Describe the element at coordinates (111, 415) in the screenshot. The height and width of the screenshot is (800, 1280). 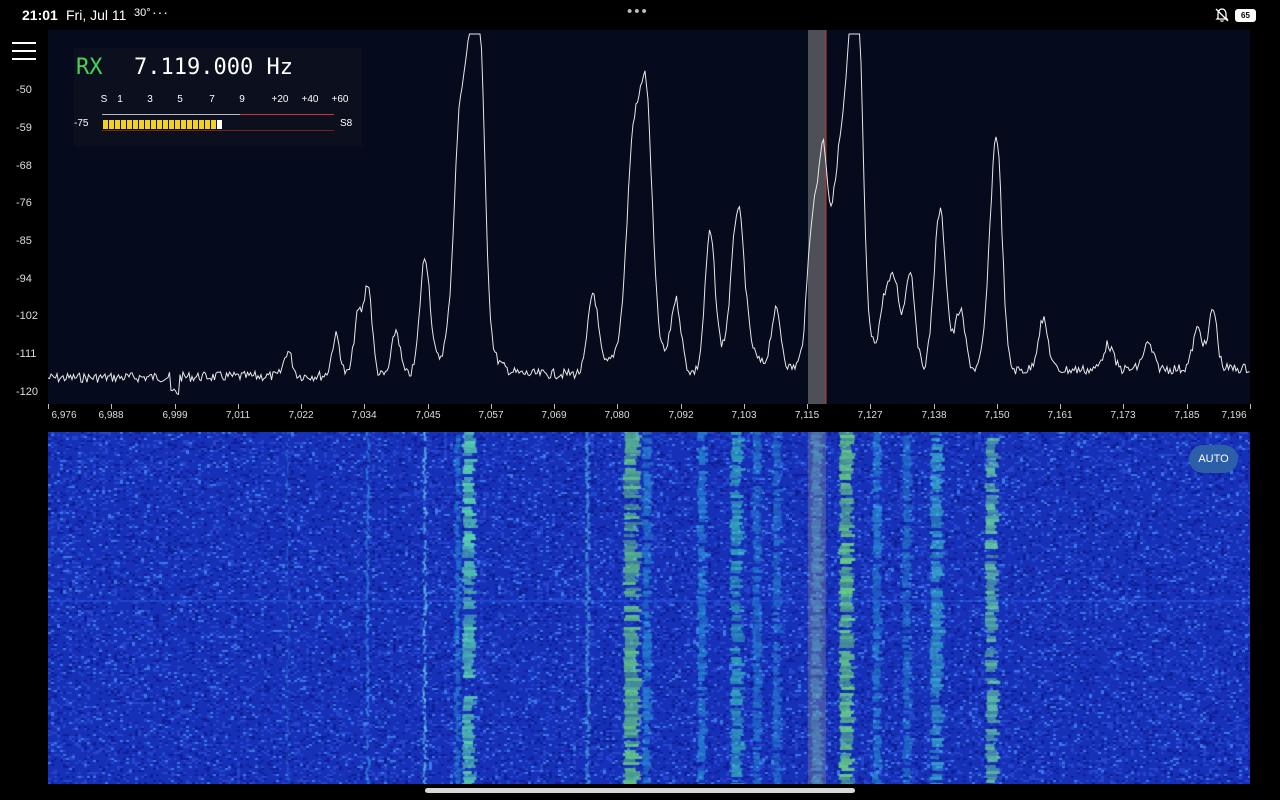
I see `x-tick-label: 6,988` at that location.